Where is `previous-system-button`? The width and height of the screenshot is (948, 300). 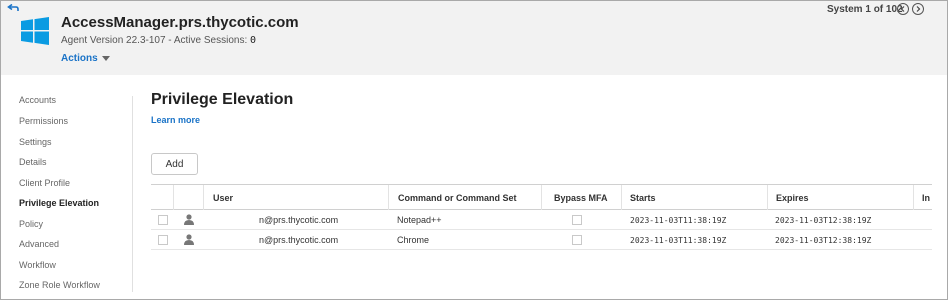 previous-system-button is located at coordinates (903, 9).